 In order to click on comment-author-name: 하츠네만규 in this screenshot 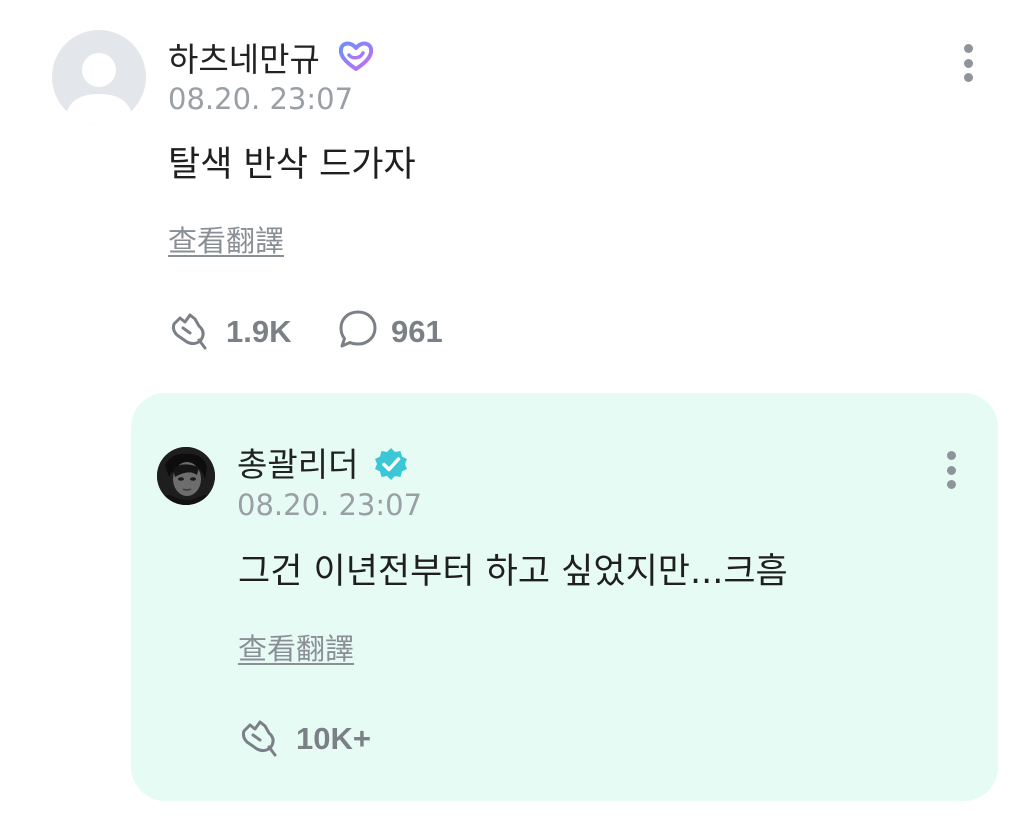, I will do `click(244, 59)`.